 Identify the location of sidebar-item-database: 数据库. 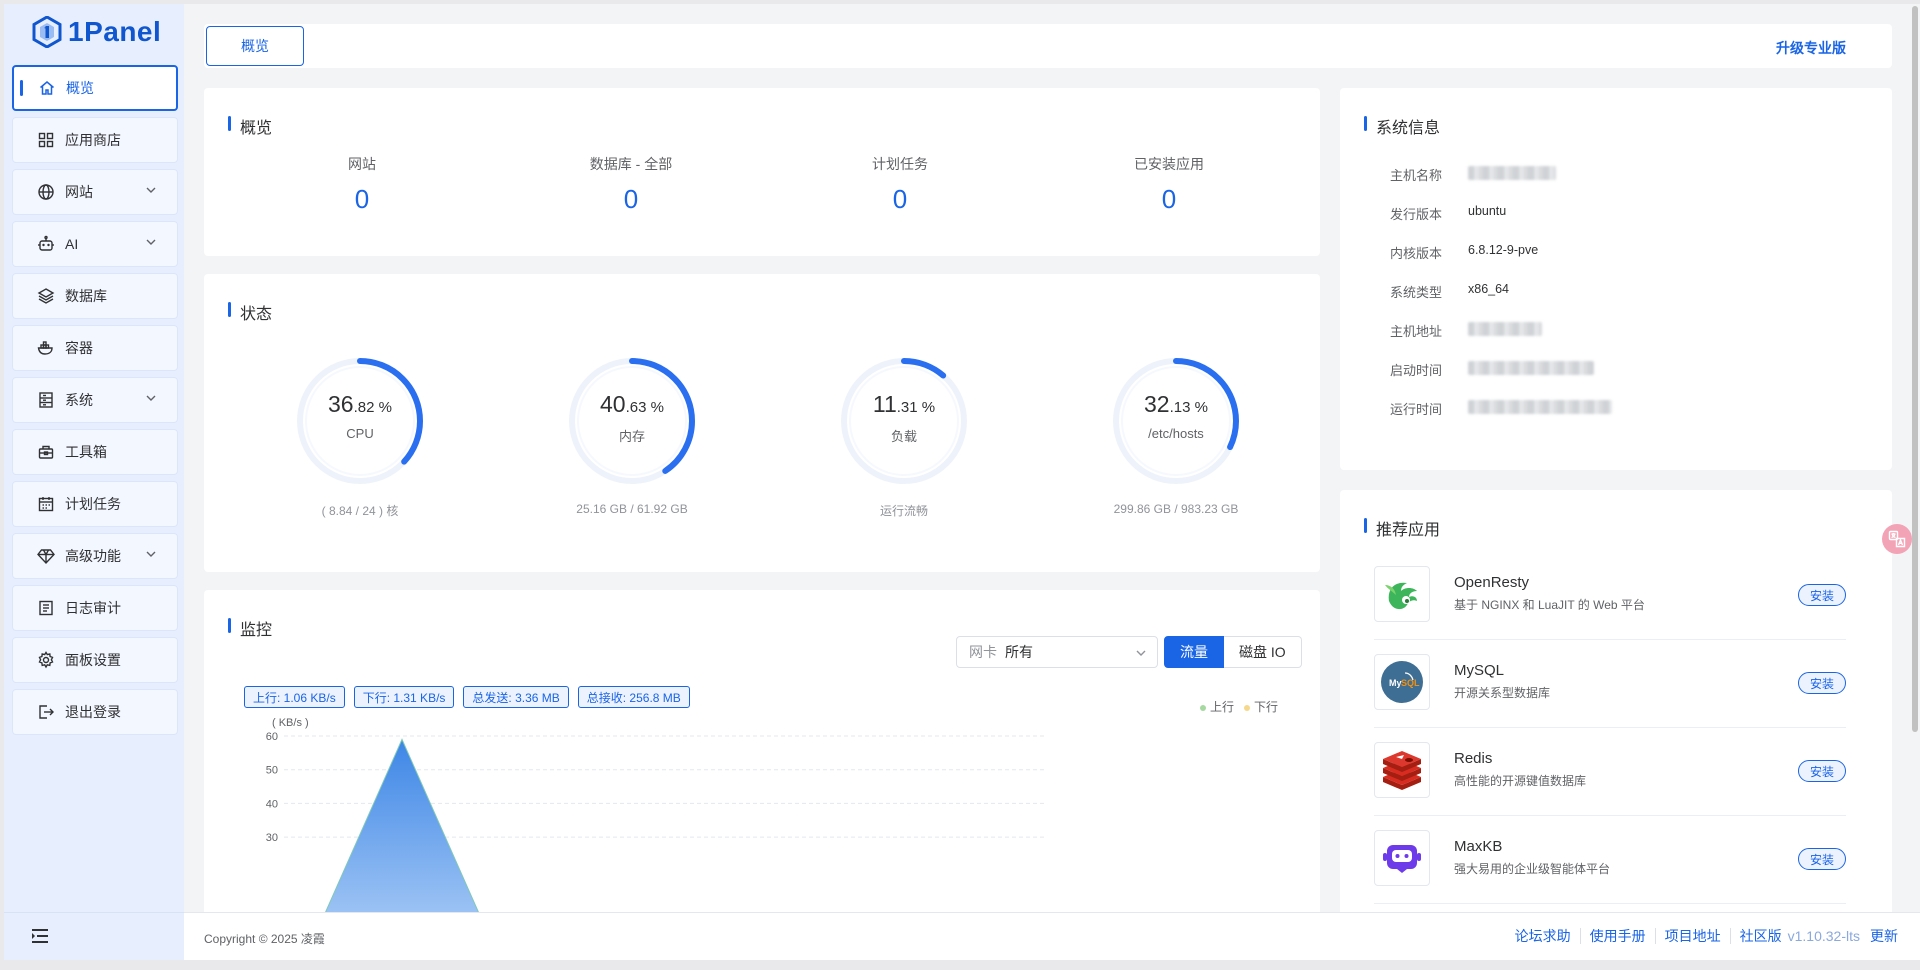
(95, 296).